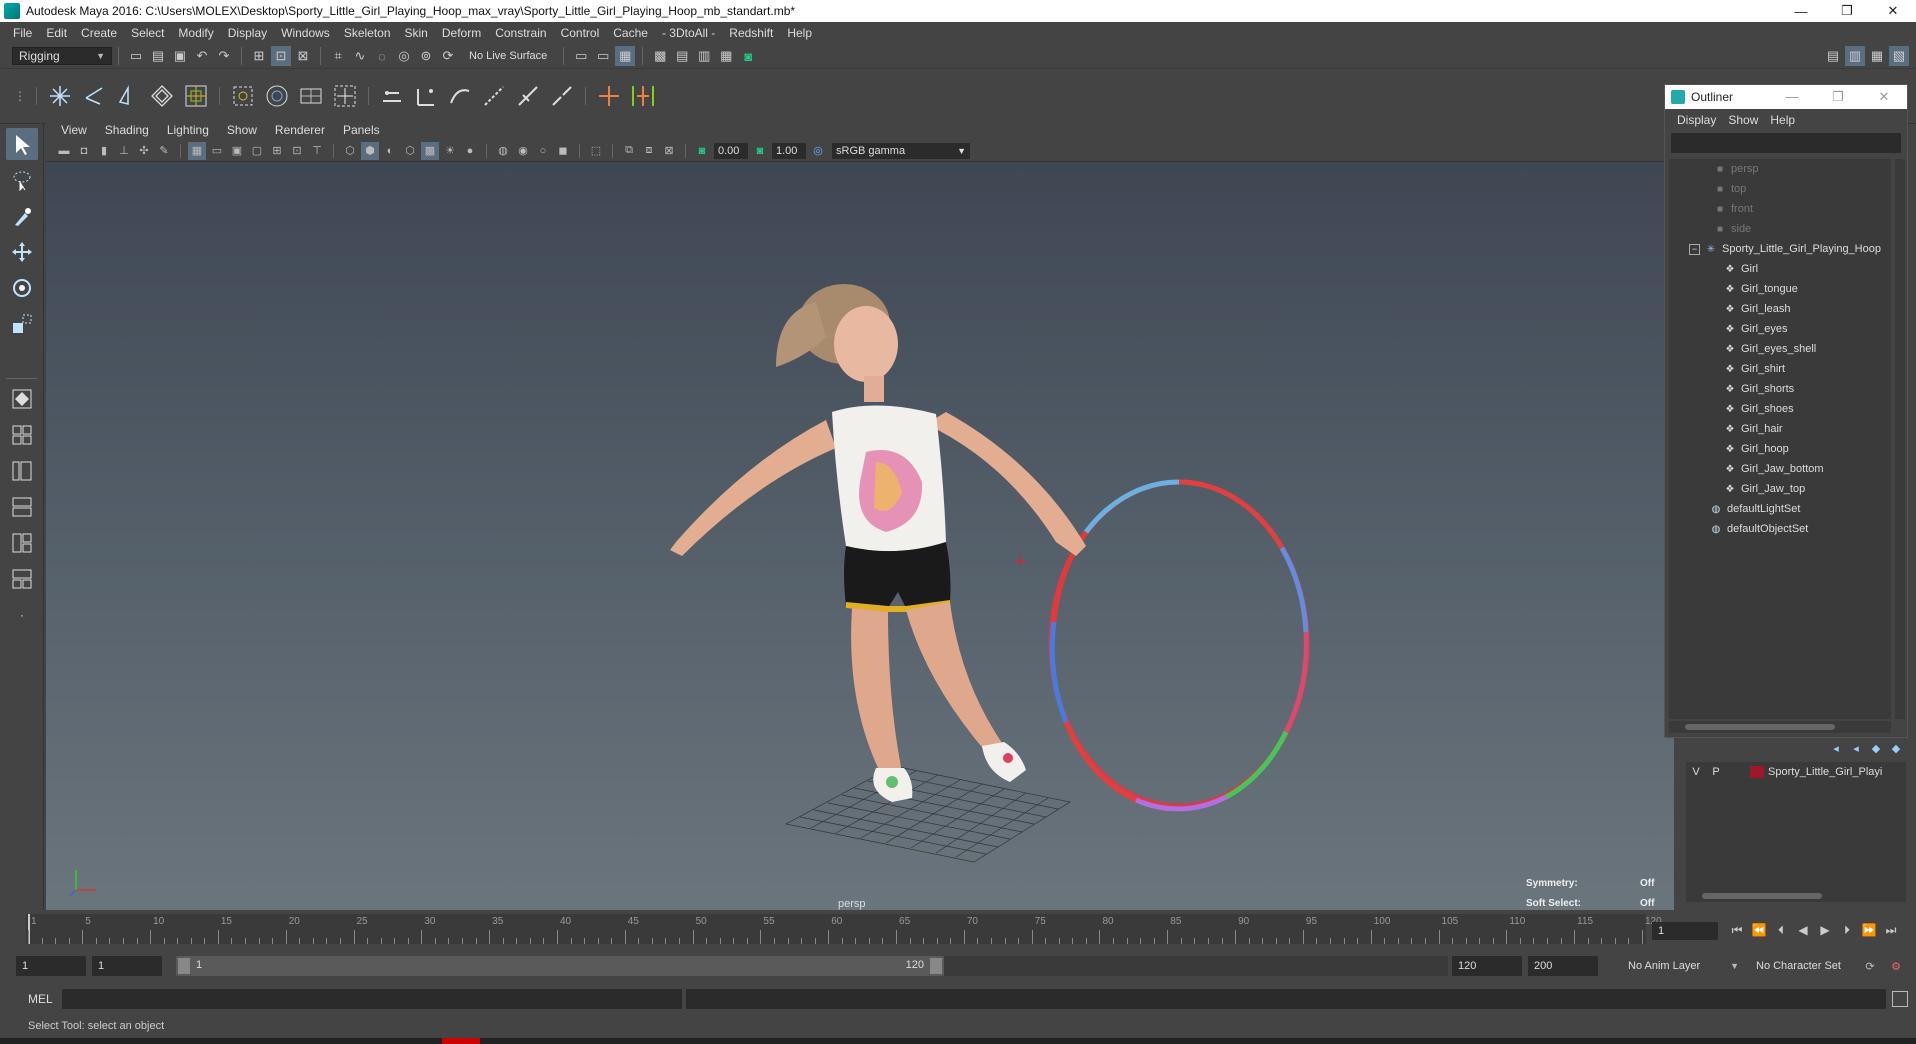 The height and width of the screenshot is (1044, 1916). I want to click on tool-settings-toggle-icon: ▦, so click(1877, 56).